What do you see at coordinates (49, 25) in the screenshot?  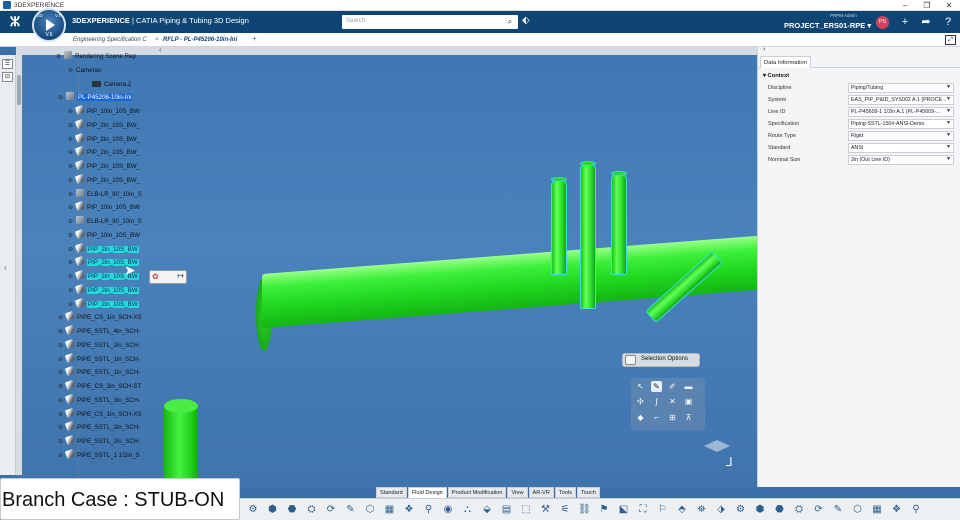 I see `compass-icon: 3D V.R V.6` at bounding box center [49, 25].